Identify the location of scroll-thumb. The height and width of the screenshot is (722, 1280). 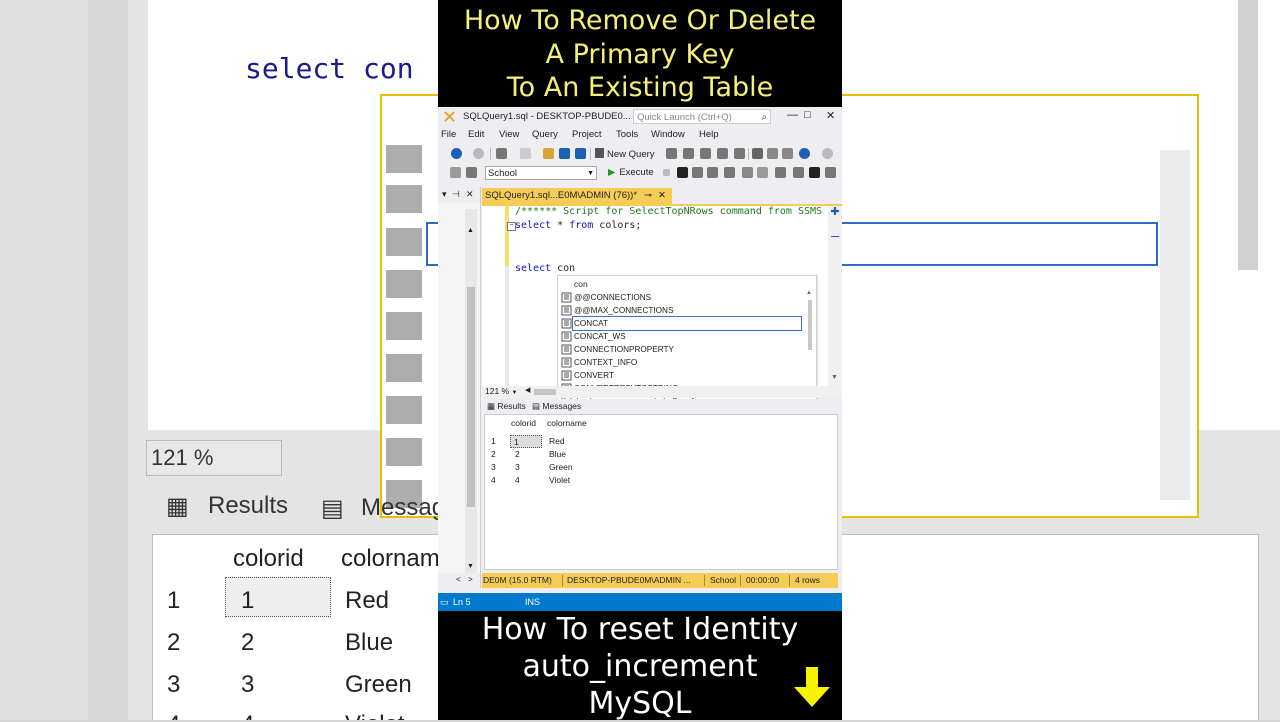
(810, 325).